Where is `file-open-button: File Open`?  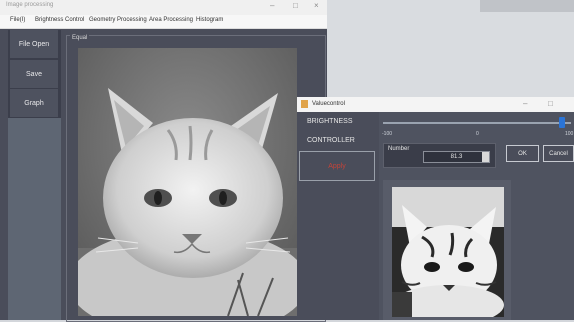 file-open-button: File Open is located at coordinates (34, 44).